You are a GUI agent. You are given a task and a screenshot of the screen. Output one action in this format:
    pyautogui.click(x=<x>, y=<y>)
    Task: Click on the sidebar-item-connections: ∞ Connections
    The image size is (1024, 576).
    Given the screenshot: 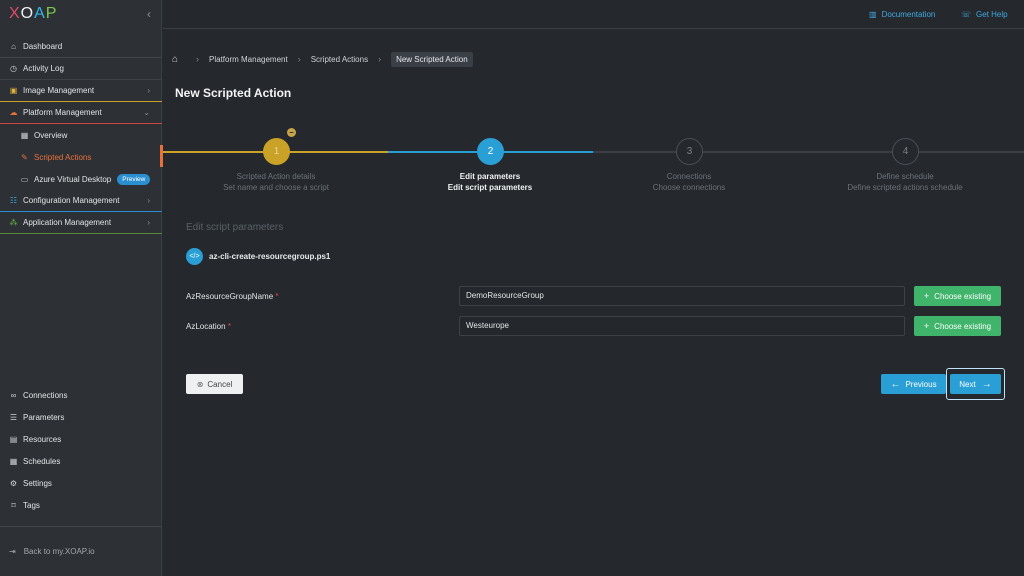 What is the action you would take?
    pyautogui.click(x=81, y=395)
    